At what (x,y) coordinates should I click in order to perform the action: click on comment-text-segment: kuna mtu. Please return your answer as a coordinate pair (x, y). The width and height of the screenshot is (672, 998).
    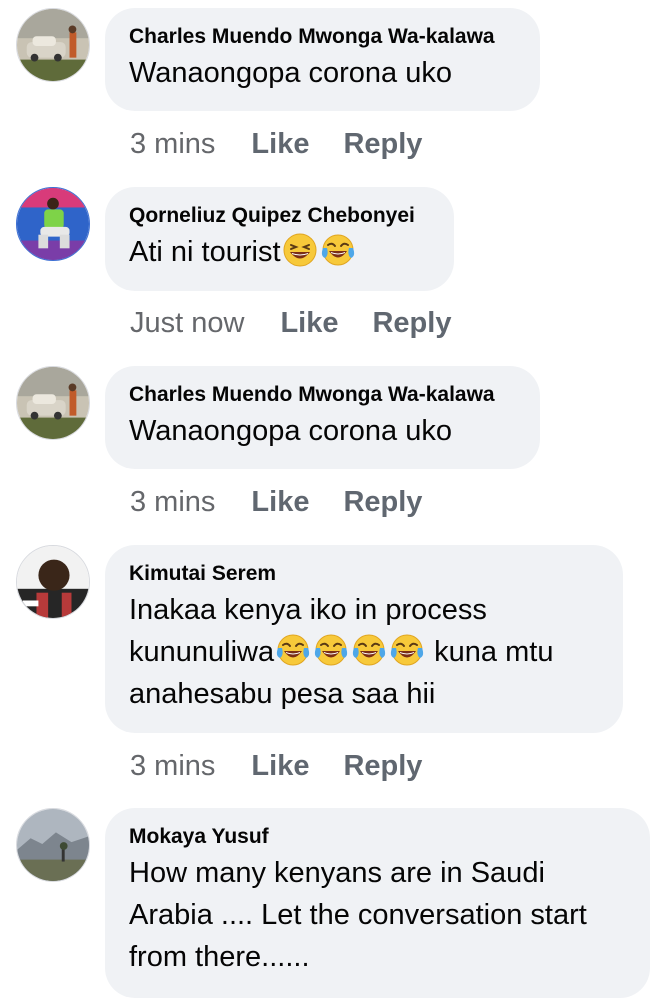
    Looking at the image, I should click on (494, 652).